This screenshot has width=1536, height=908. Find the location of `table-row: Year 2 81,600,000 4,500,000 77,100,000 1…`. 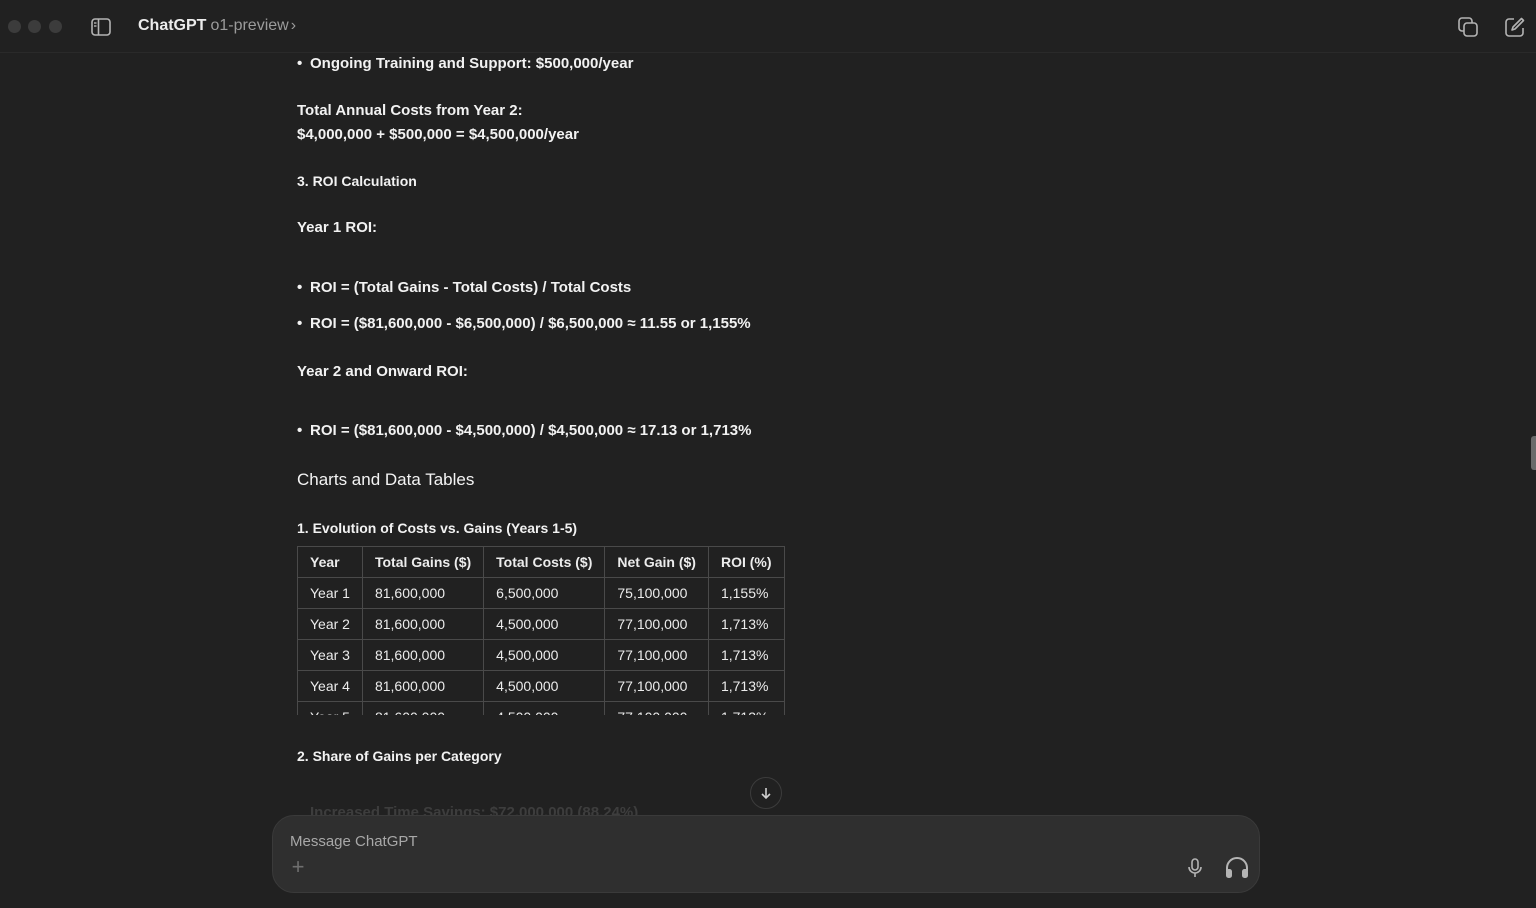

table-row: Year 2 81,600,000 4,500,000 77,100,000 1… is located at coordinates (541, 624).